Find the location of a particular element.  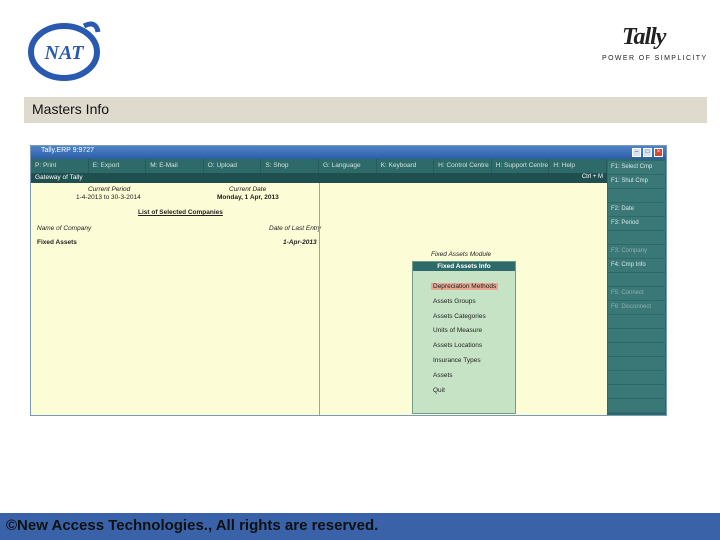

fkey-select-cmp: F1: Select Cmp is located at coordinates (636, 167).